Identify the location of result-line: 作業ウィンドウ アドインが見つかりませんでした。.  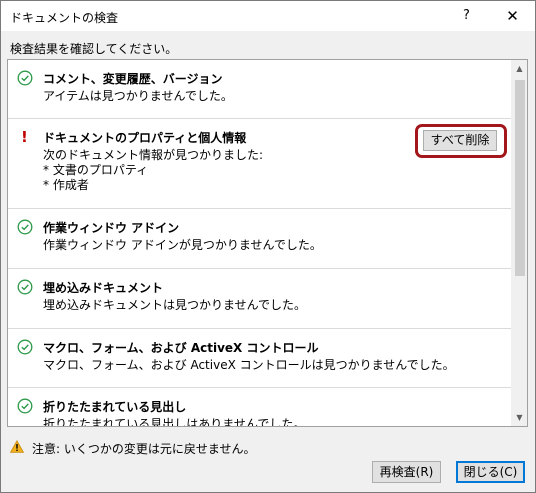
(182, 245).